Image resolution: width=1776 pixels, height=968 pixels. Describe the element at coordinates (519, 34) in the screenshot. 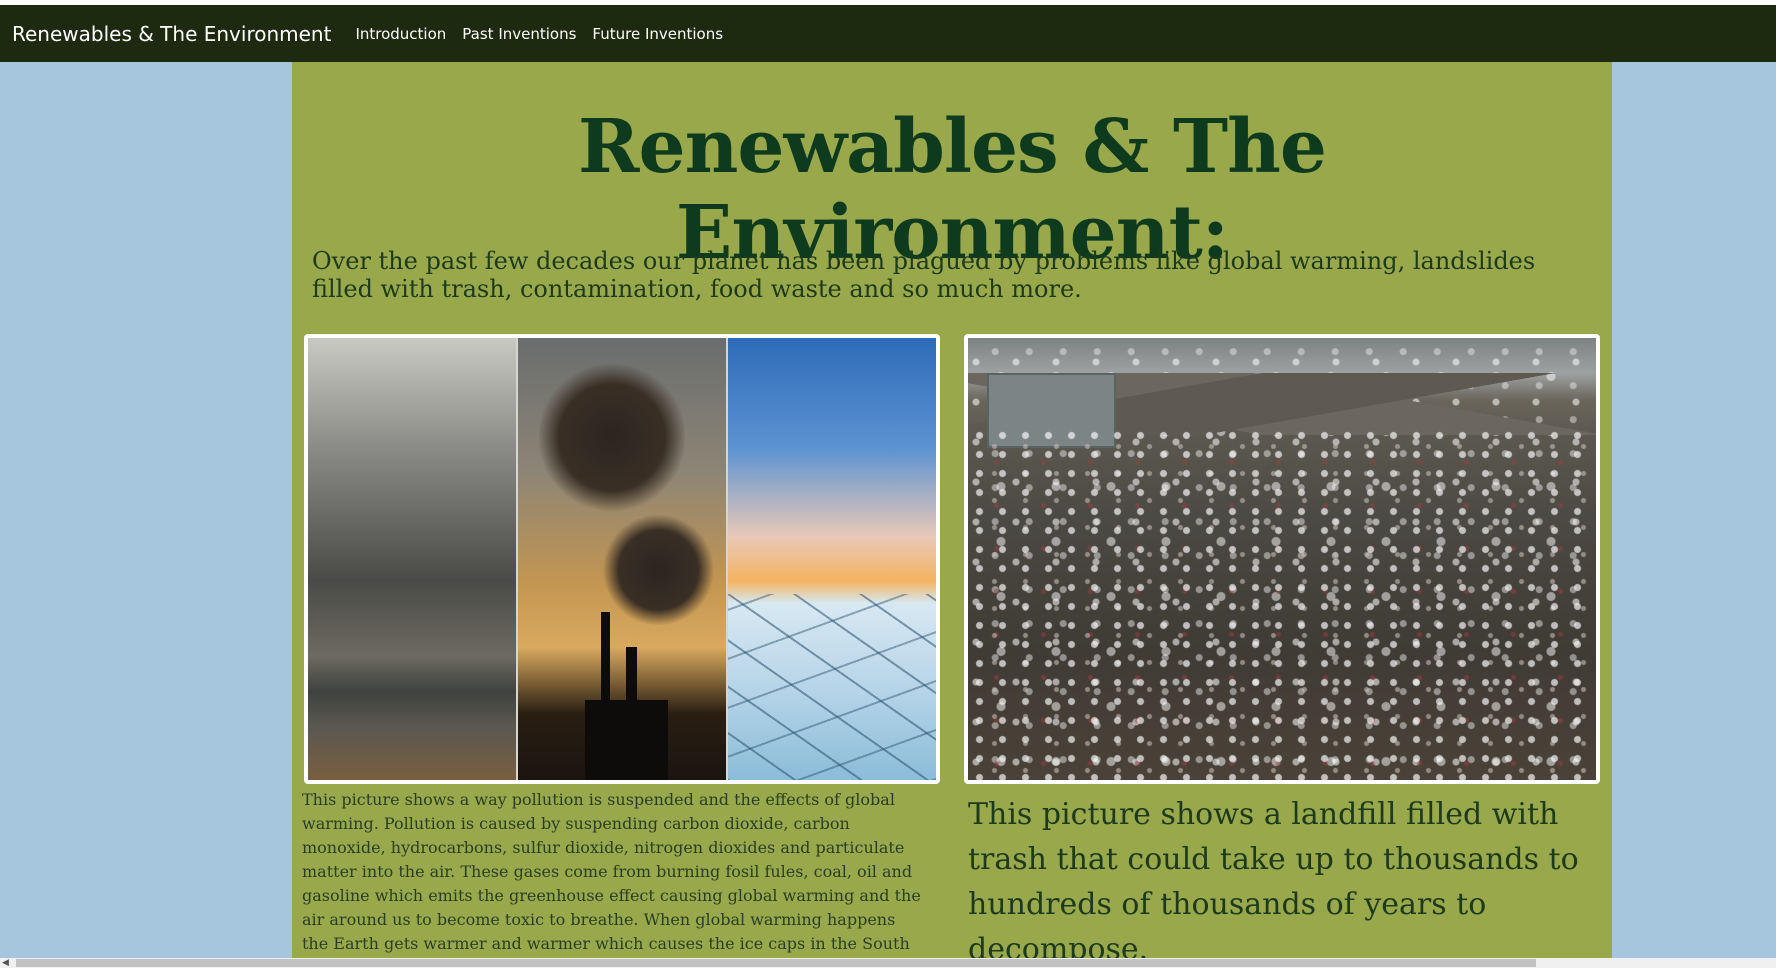

I see `nav-link-past-inventions: Past Inventions` at that location.